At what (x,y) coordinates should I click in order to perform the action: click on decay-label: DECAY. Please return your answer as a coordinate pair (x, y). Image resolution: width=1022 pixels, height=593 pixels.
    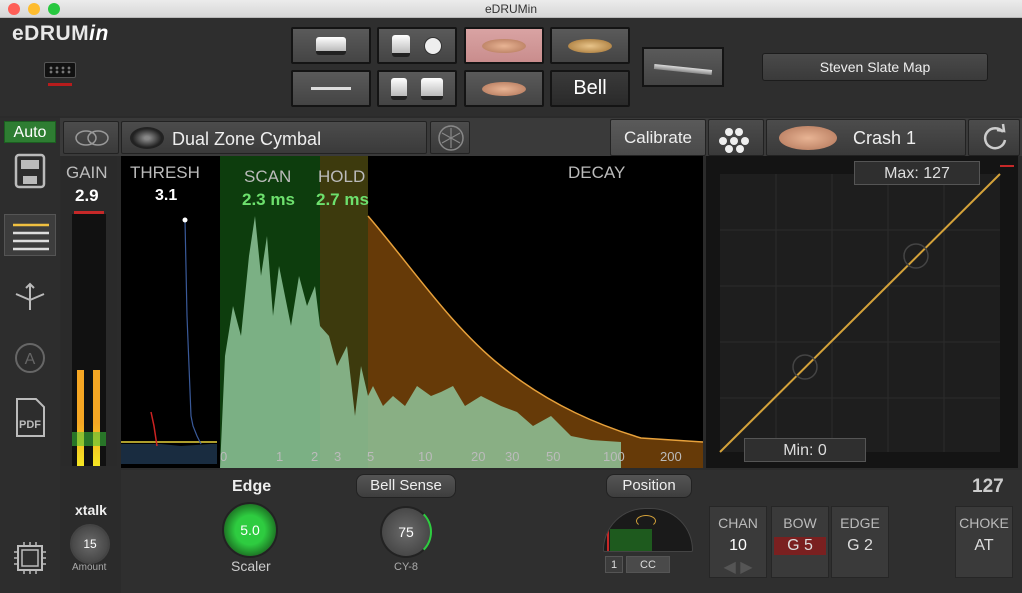
    Looking at the image, I should click on (597, 172).